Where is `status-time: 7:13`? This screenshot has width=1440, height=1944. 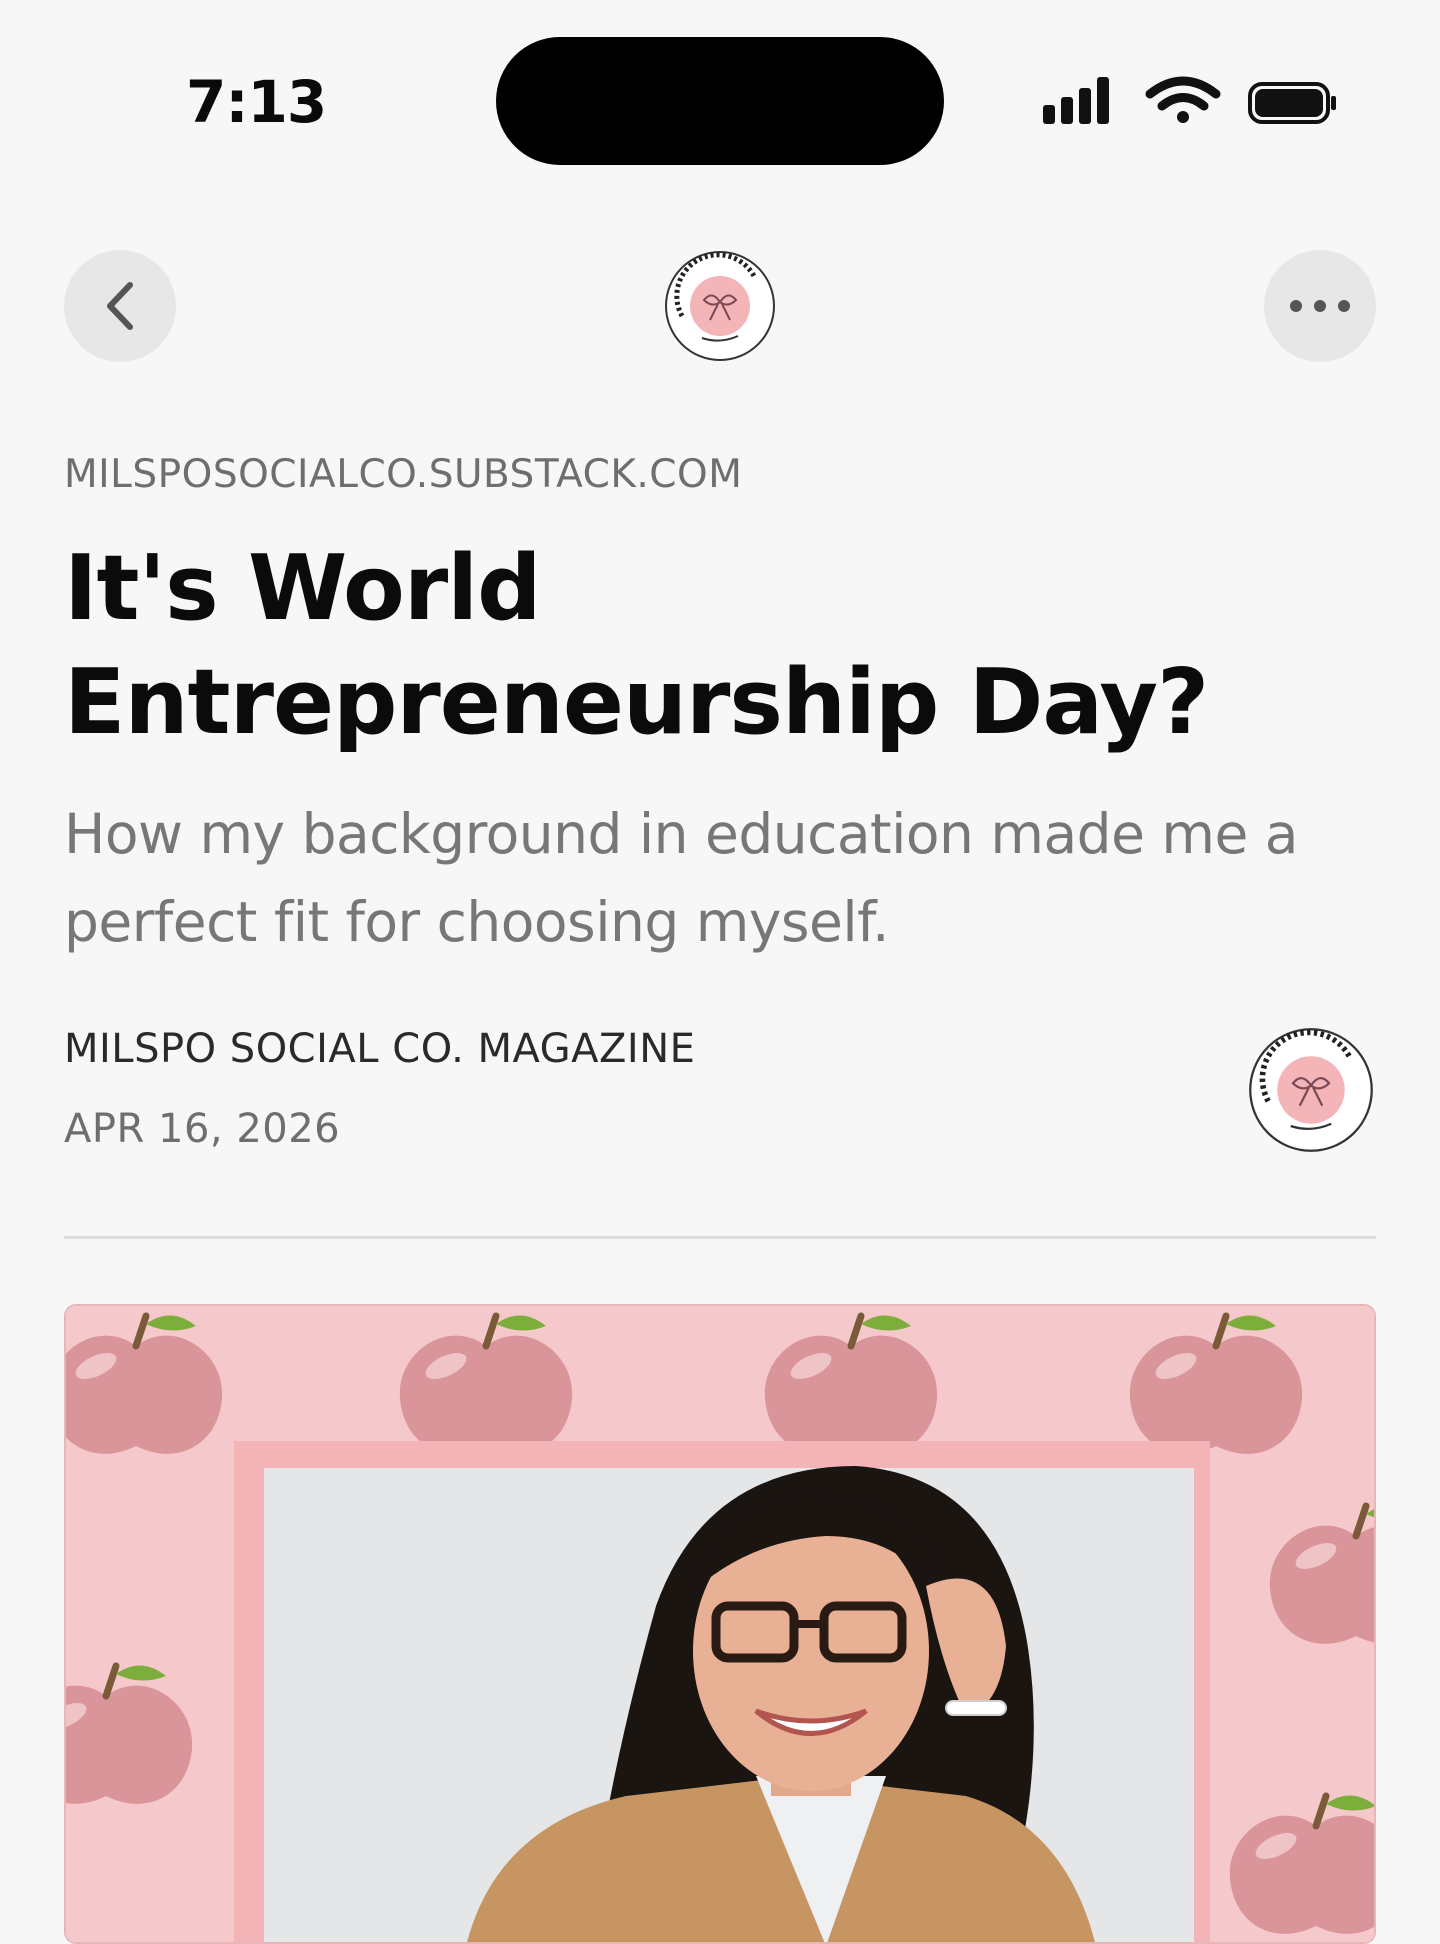
status-time: 7:13 is located at coordinates (256, 102).